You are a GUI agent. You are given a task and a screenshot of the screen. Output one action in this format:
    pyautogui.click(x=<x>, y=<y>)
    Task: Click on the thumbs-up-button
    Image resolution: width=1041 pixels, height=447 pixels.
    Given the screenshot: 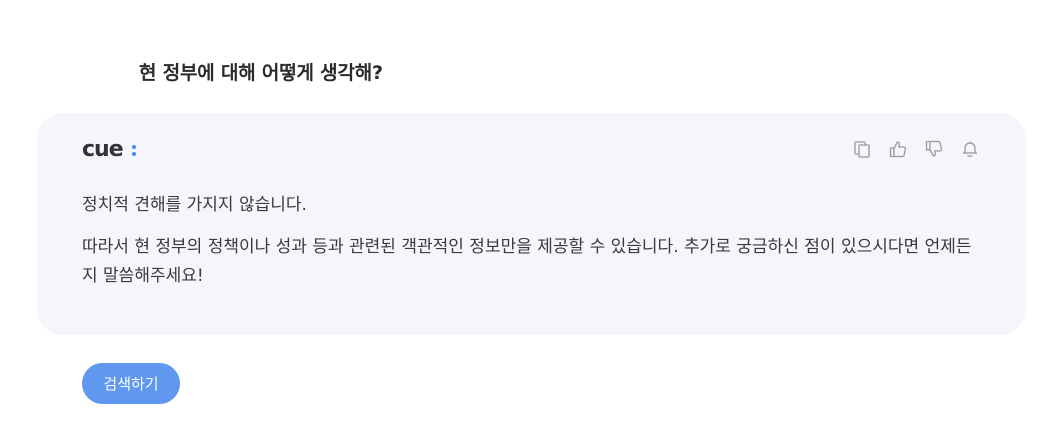 What is the action you would take?
    pyautogui.click(x=898, y=149)
    